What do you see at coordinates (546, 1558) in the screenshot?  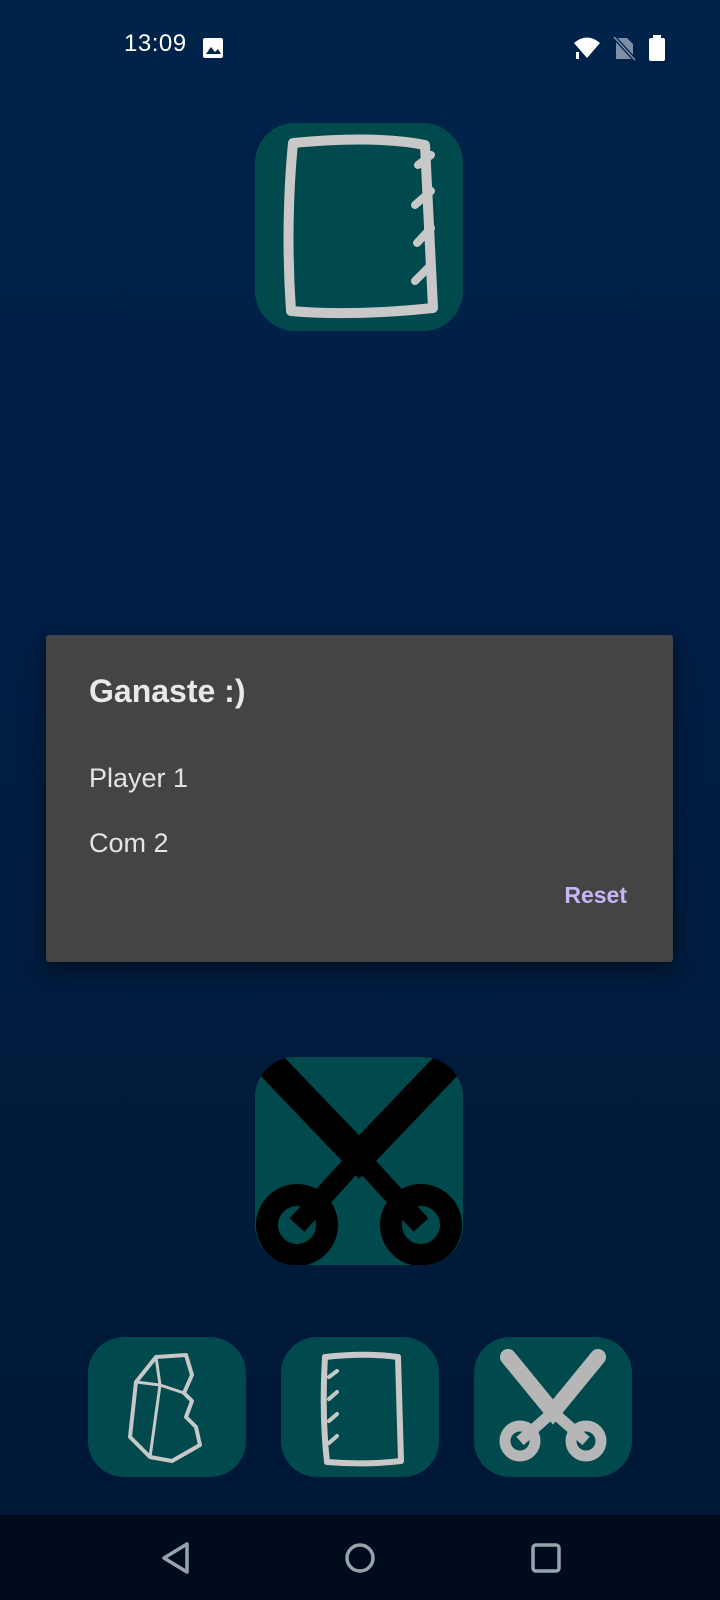 I see `recents-icon` at bounding box center [546, 1558].